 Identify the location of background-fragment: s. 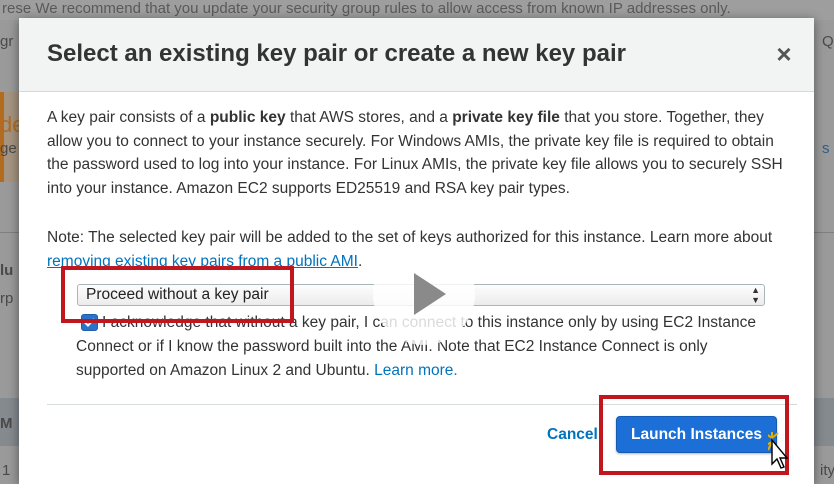
(826, 148).